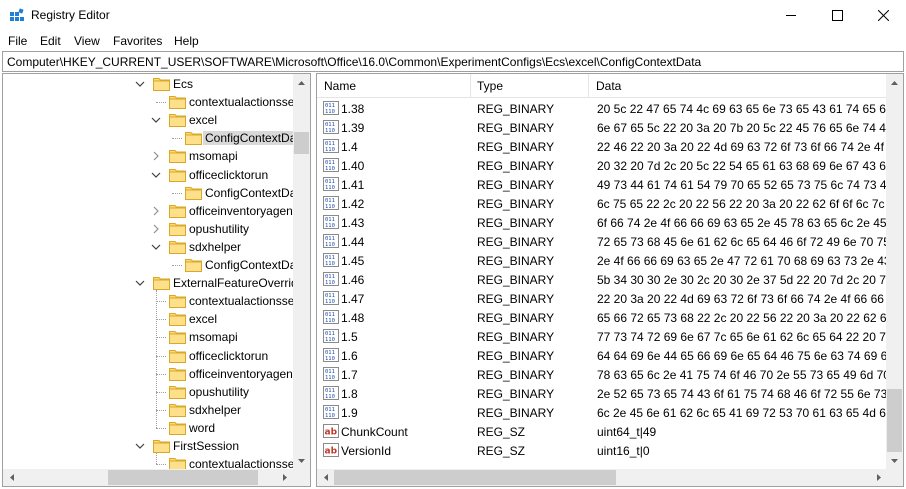  What do you see at coordinates (235, 283) in the screenshot?
I see `tree-node-label: ExternalFeatureOverrid` at bounding box center [235, 283].